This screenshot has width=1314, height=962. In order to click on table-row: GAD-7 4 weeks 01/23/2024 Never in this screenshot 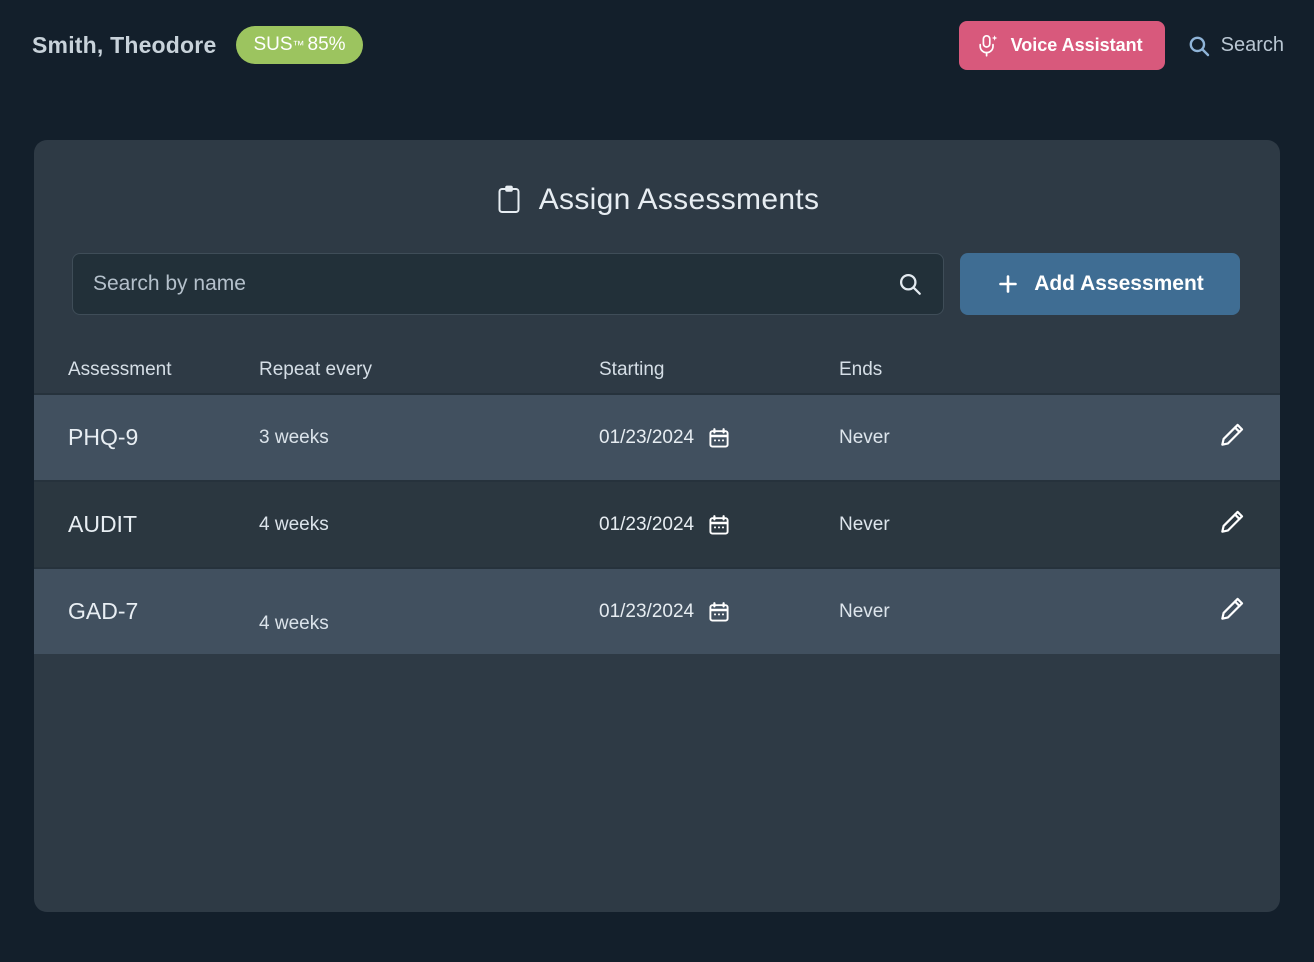, I will do `click(657, 610)`.